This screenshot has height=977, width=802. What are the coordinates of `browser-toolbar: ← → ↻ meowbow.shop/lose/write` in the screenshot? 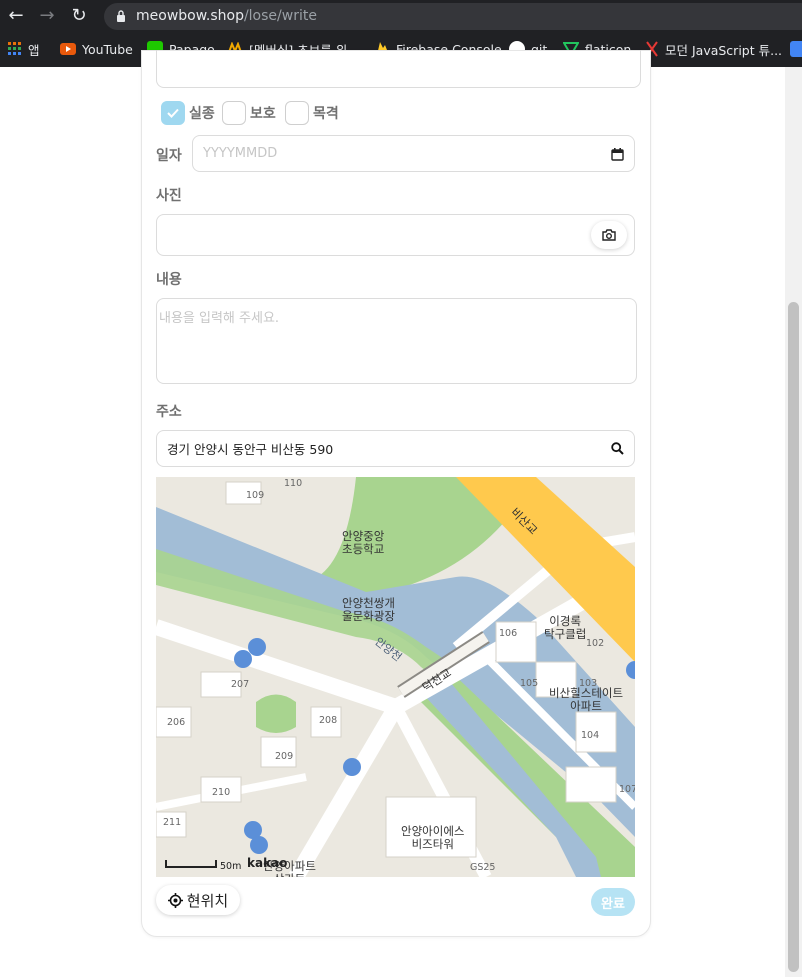 It's located at (401, 16).